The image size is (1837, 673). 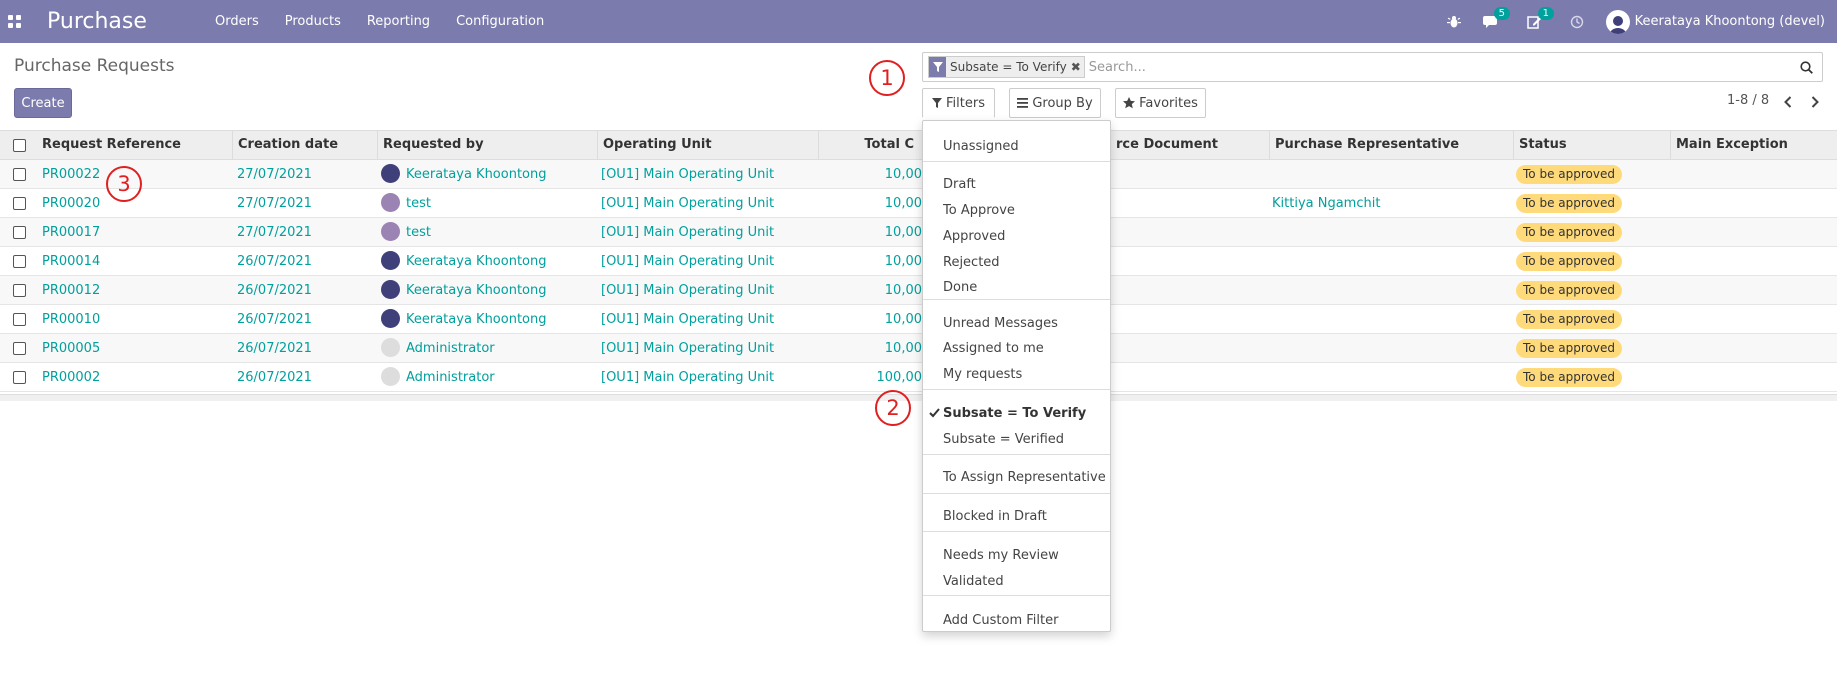 I want to click on pager-value: 1-8 / 8, so click(x=1748, y=100).